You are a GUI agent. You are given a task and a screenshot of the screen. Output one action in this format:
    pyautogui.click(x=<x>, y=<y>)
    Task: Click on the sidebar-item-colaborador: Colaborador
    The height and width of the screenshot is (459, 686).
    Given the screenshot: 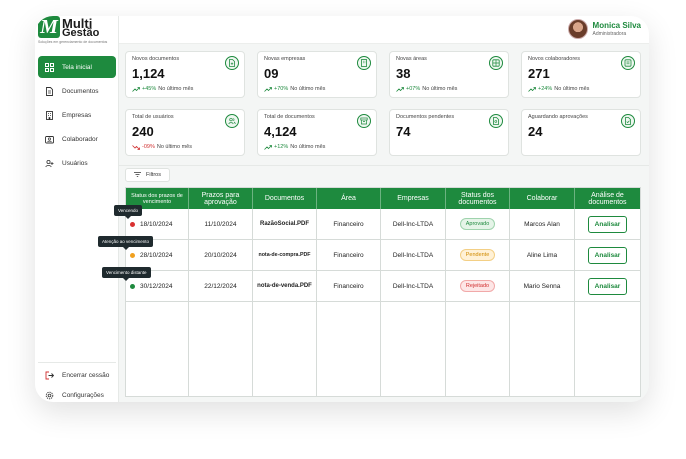 What is the action you would take?
    pyautogui.click(x=77, y=139)
    